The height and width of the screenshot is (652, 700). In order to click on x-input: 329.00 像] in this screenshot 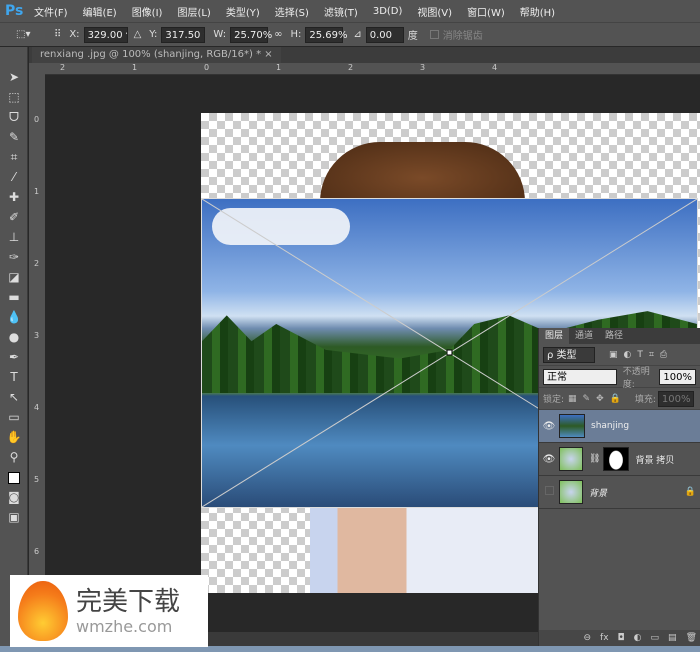, I will do `click(105, 34)`.